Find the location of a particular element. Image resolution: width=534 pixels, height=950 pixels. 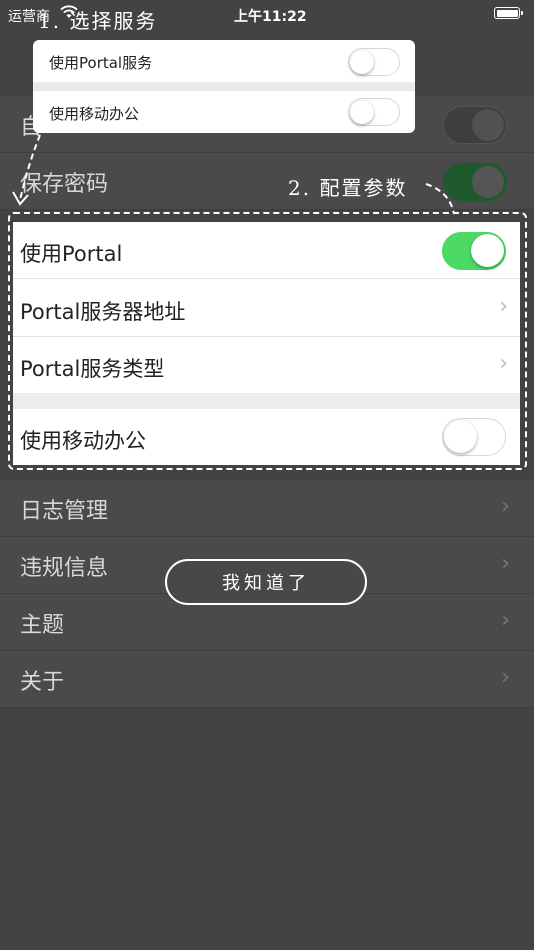

step1-arrow is located at coordinates (30, 167).